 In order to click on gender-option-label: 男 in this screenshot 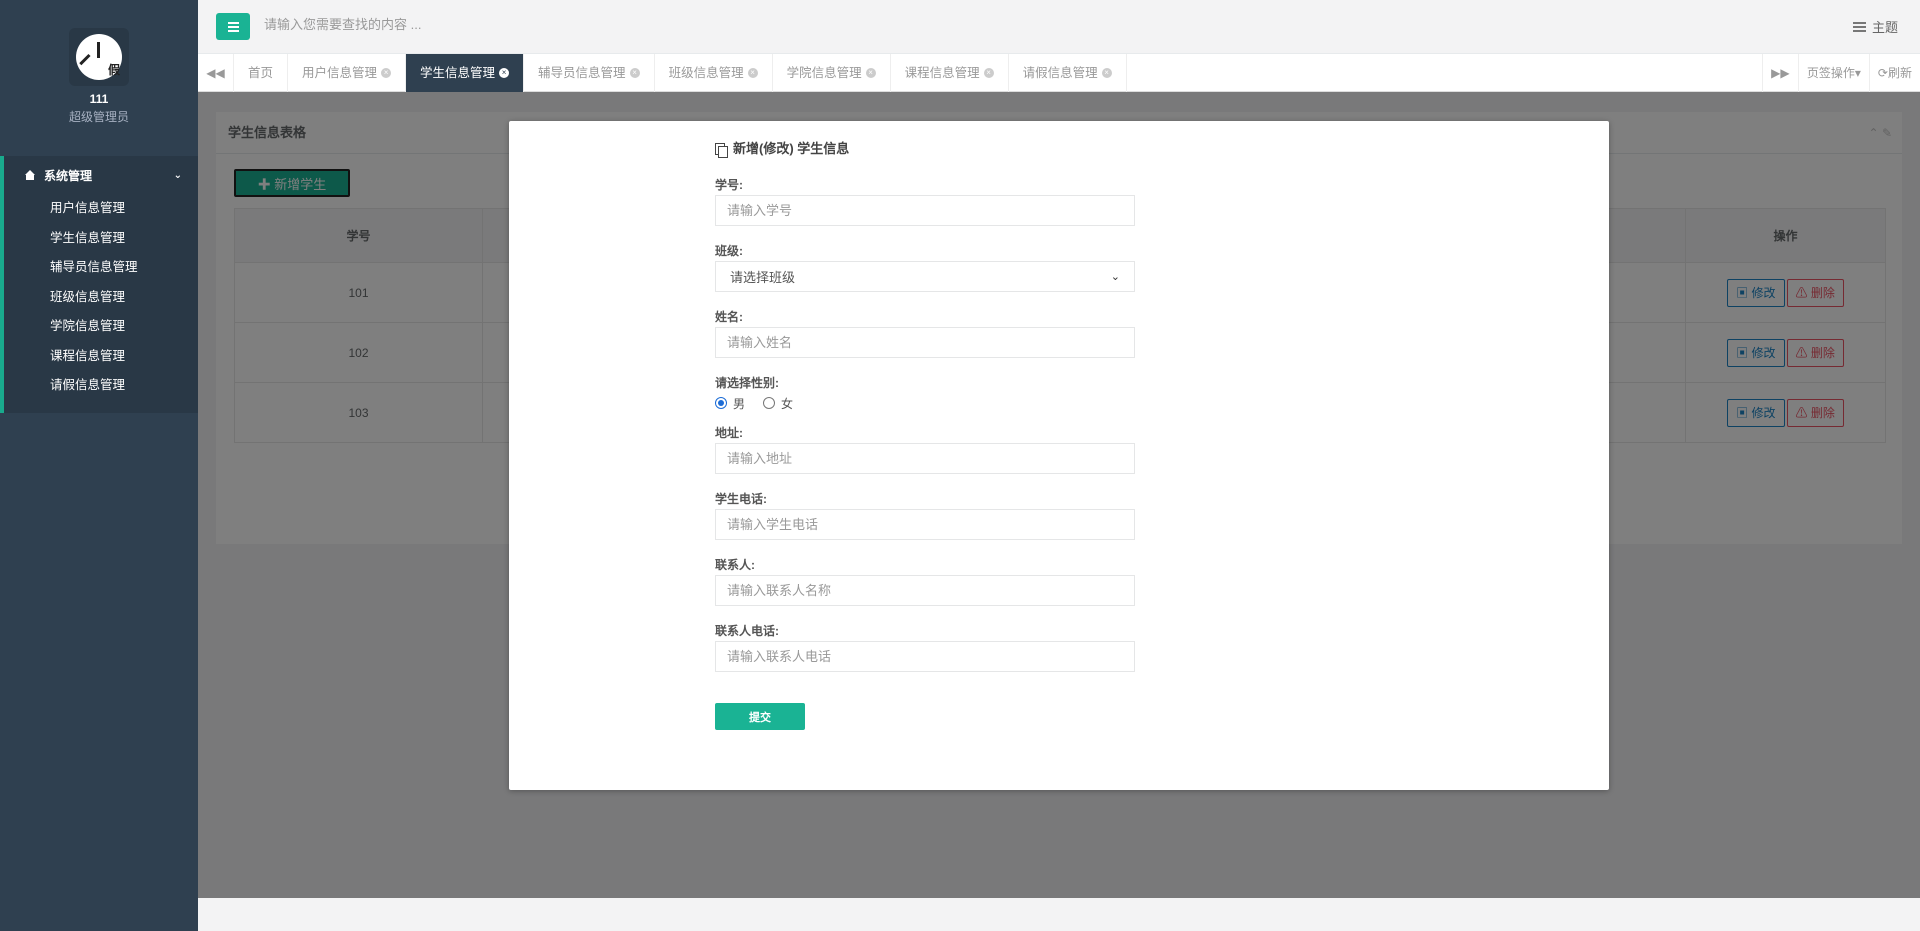, I will do `click(739, 403)`.